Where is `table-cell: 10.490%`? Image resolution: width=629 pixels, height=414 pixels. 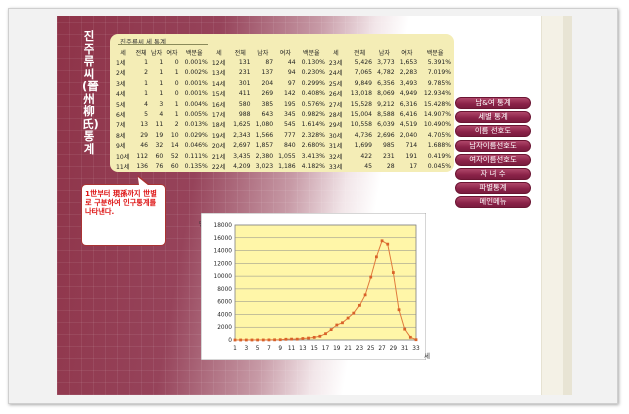 table-cell: 10.490% is located at coordinates (437, 125).